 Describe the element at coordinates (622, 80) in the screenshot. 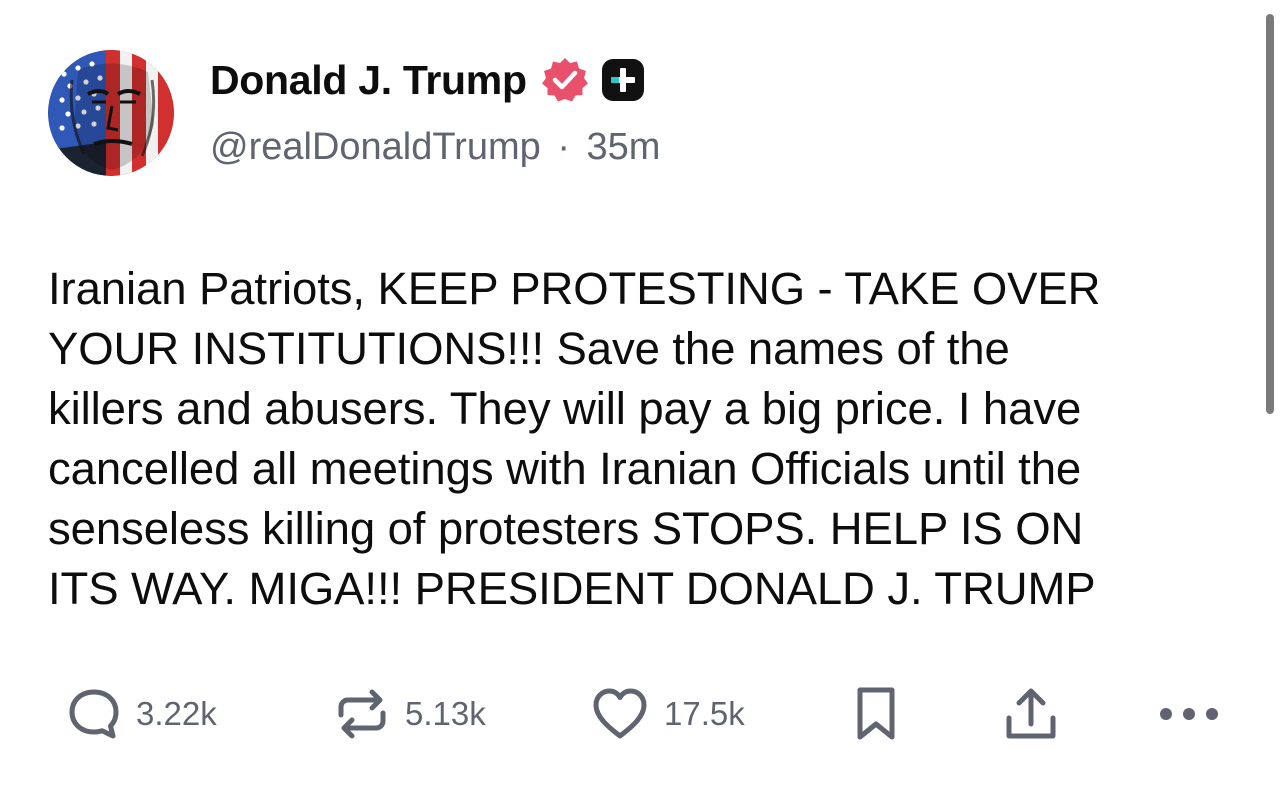

I see `plus-badge-icon` at that location.